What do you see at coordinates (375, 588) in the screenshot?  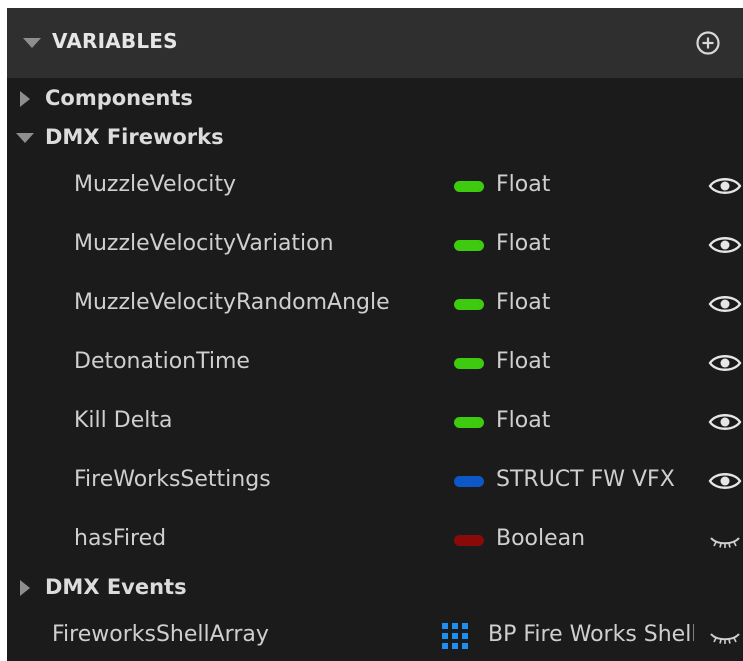 I see `category-dmx-events: DMX Events` at bounding box center [375, 588].